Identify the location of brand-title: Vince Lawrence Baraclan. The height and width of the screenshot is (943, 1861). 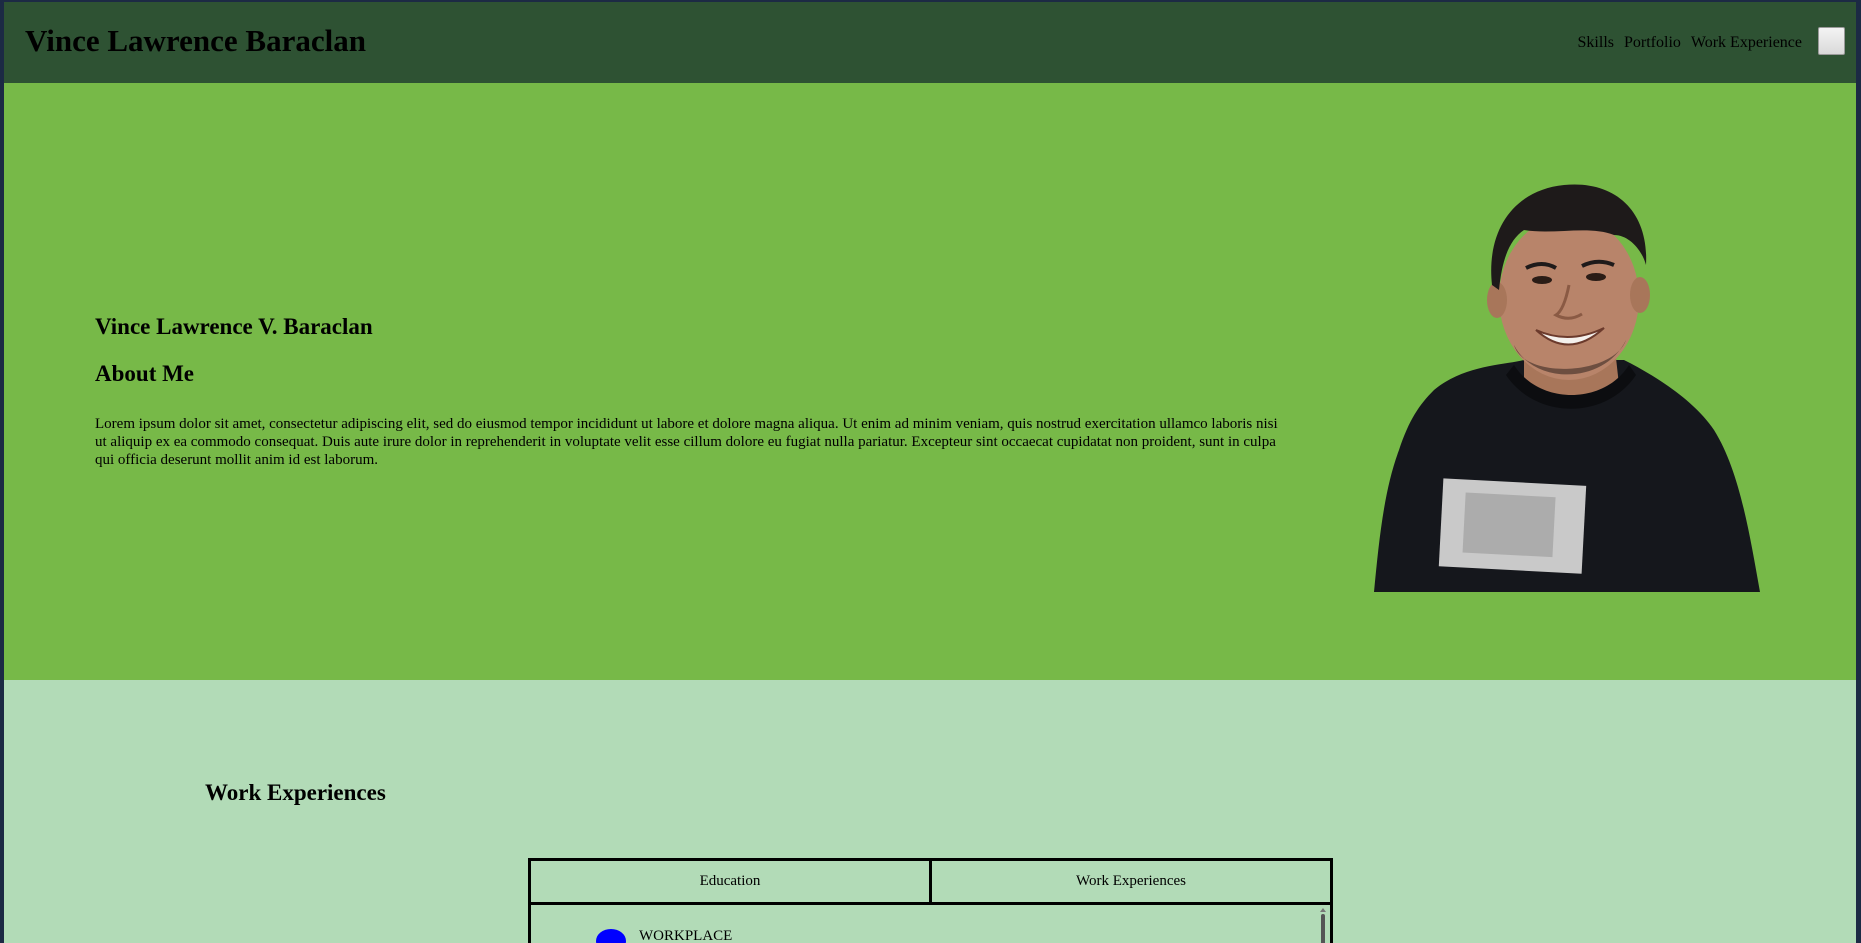
(195, 40).